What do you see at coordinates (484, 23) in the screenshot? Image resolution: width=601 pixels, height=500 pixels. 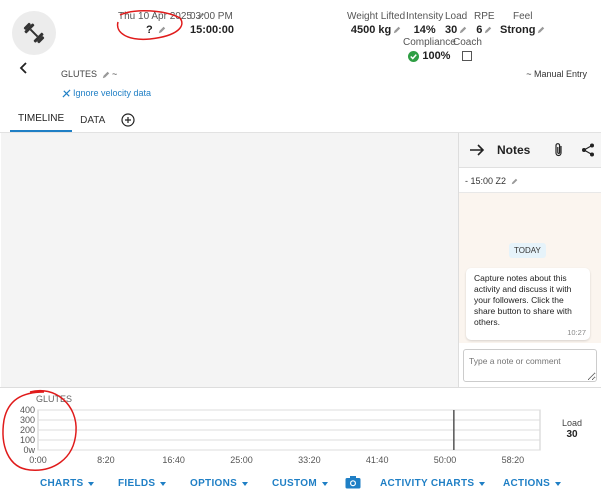 I see `metric-rpe: RPE 6` at bounding box center [484, 23].